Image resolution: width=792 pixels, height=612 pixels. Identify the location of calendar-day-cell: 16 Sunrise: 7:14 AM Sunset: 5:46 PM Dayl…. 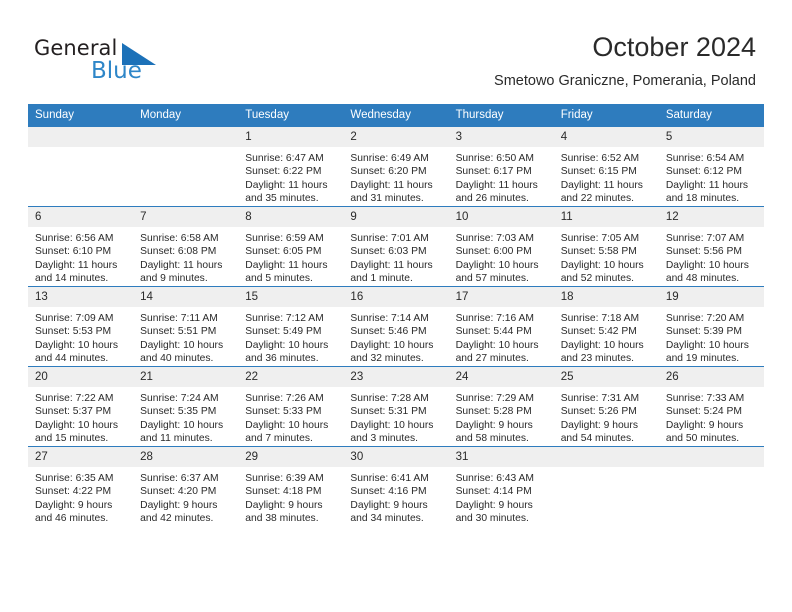
(396, 326).